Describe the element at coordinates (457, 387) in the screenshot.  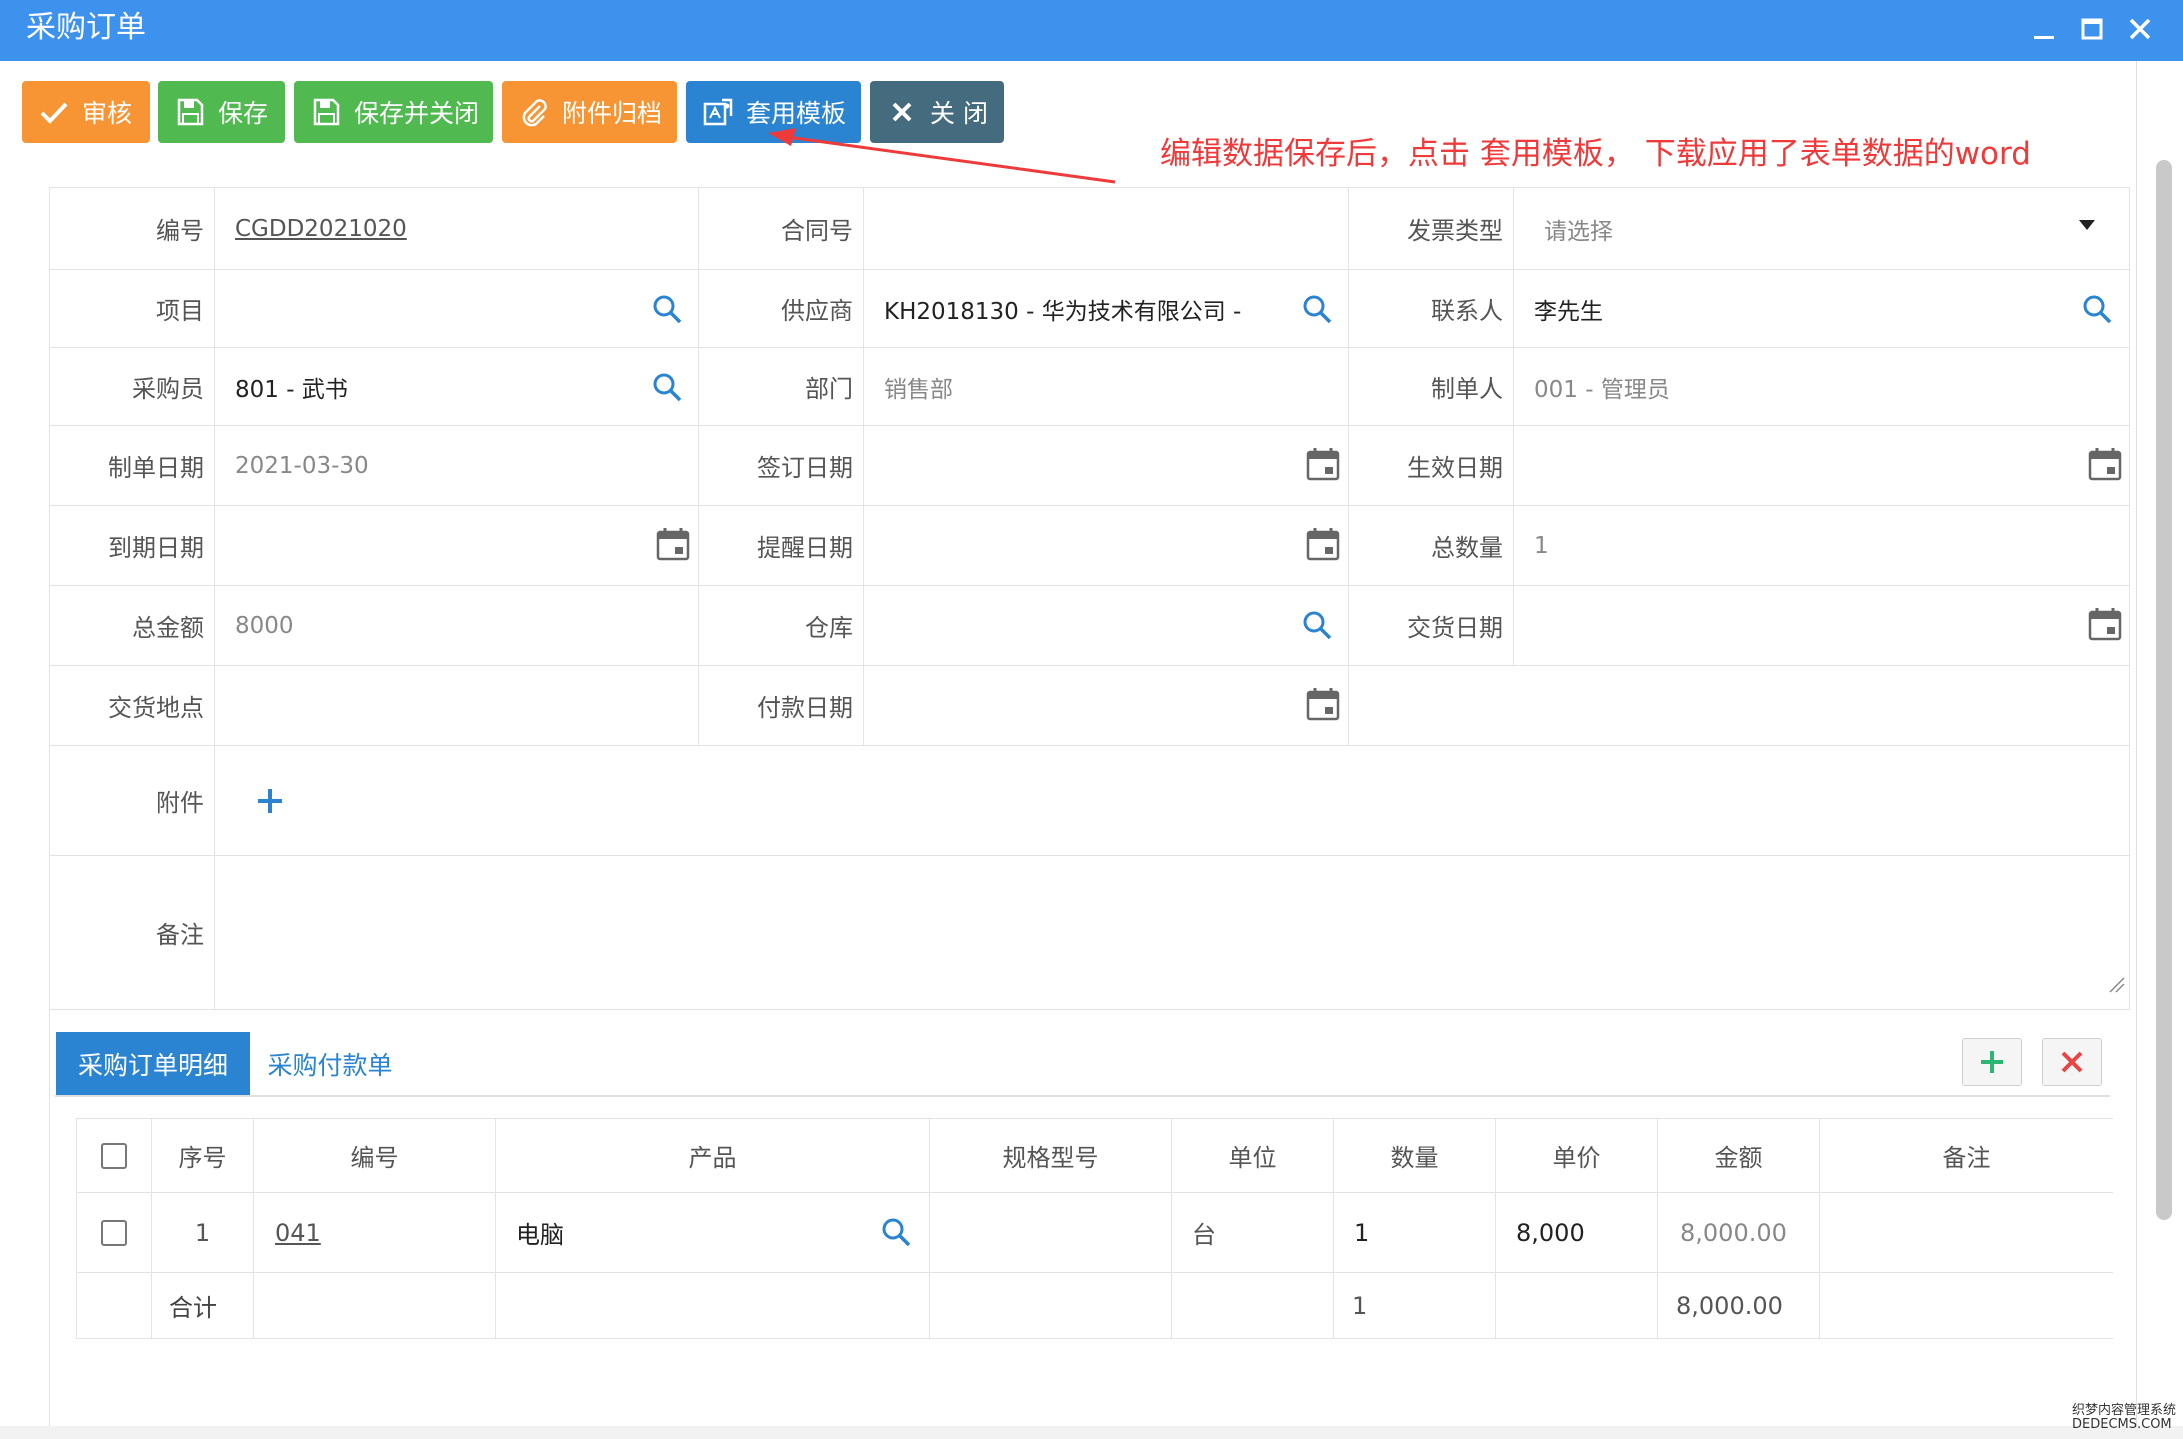
I see `buyer-input: 801 - 武书` at that location.